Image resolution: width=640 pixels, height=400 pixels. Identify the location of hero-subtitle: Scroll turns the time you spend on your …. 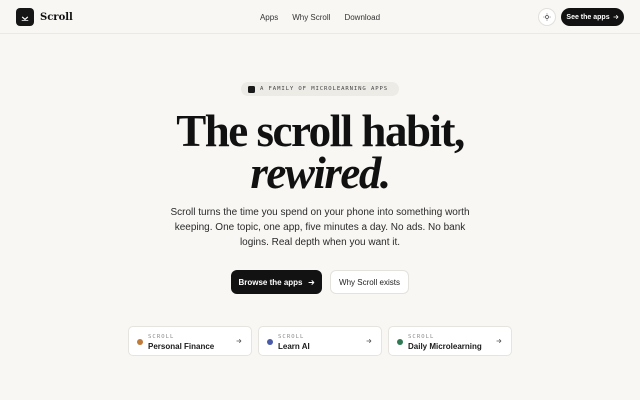
(320, 227).